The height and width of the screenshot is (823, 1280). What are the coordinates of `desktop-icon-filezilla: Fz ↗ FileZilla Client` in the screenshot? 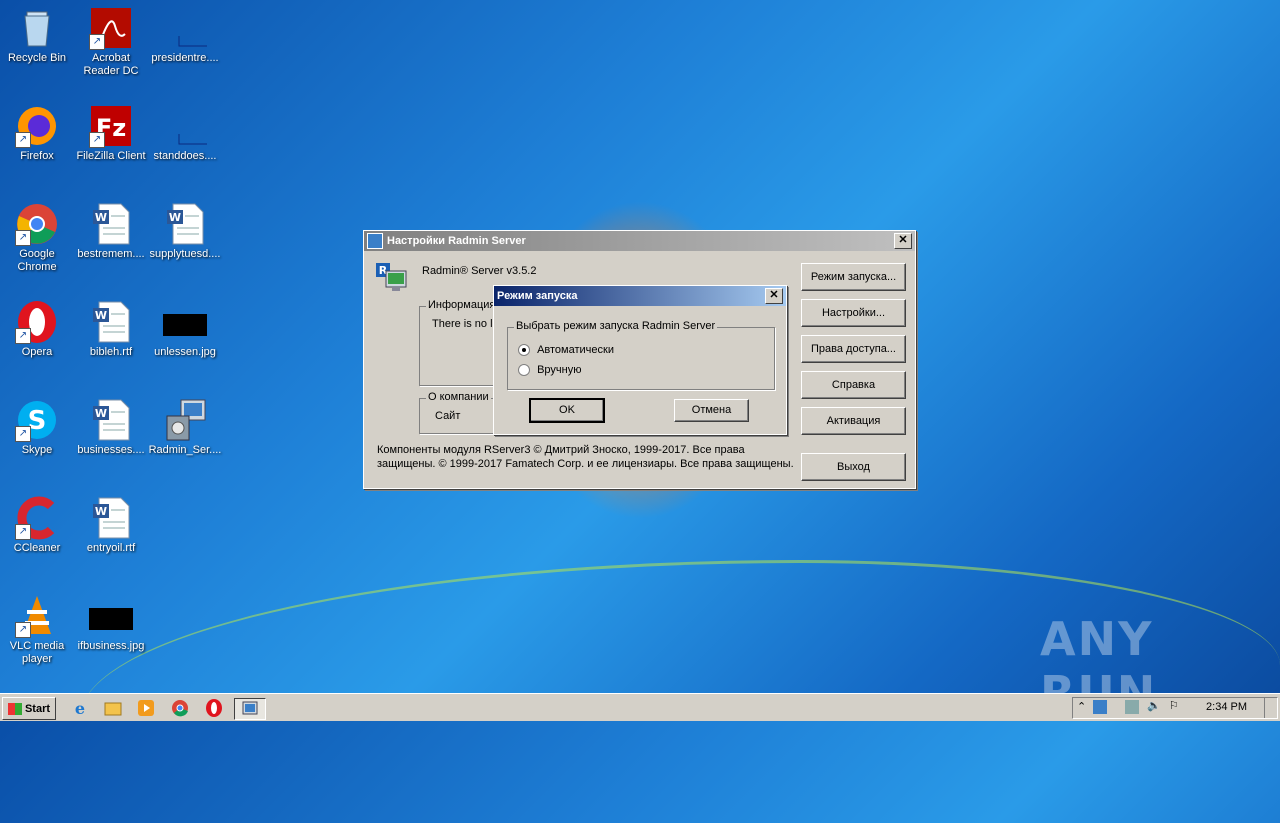 It's located at (111, 133).